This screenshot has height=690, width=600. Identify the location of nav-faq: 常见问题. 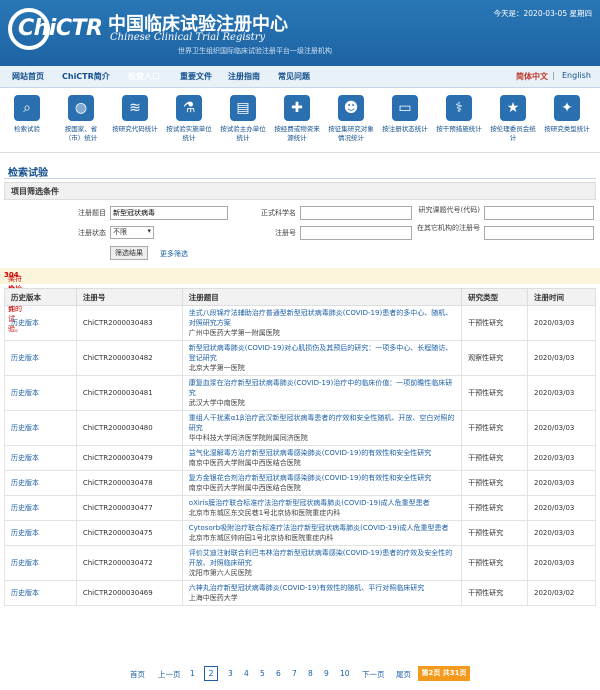
(294, 76).